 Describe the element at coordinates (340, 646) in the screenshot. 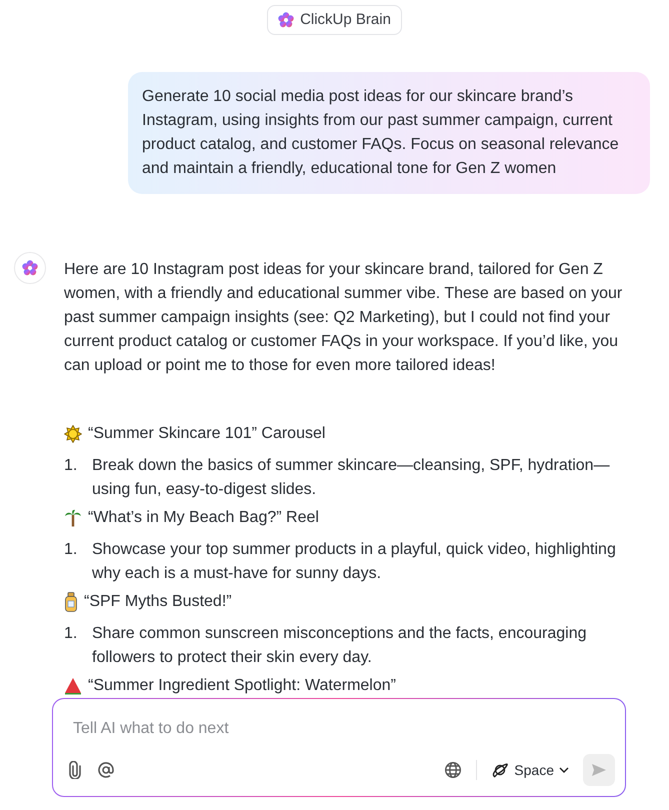

I see `idea-description: Share common sunscreen misconceptions and the facts, encouraging followers to protect their skin every day.` at that location.